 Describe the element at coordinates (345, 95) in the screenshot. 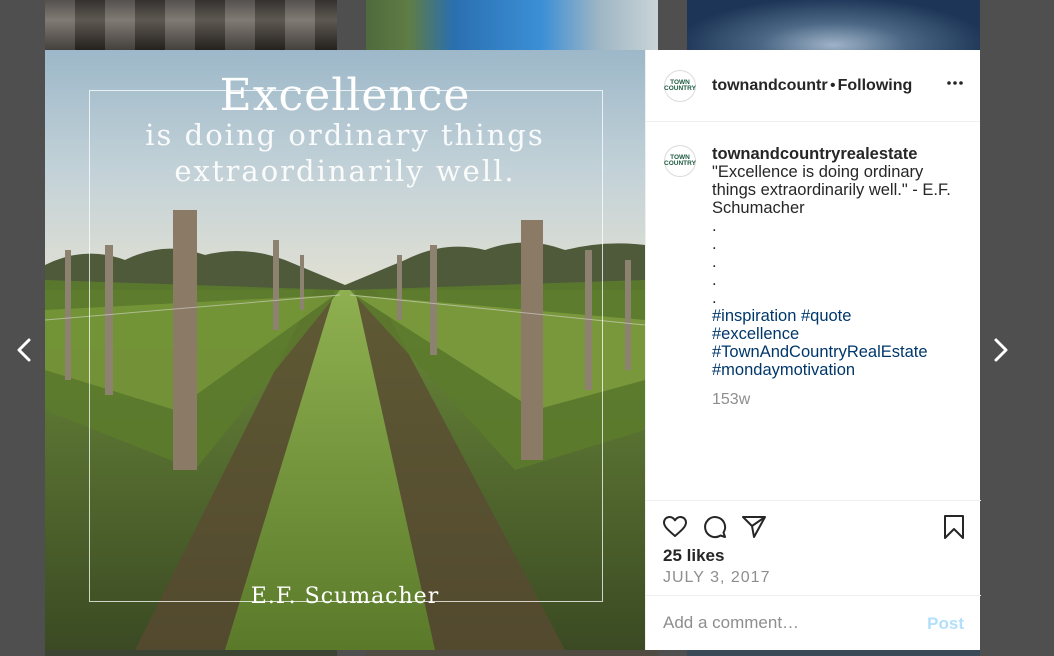

I see `quote-title: Excellence` at that location.